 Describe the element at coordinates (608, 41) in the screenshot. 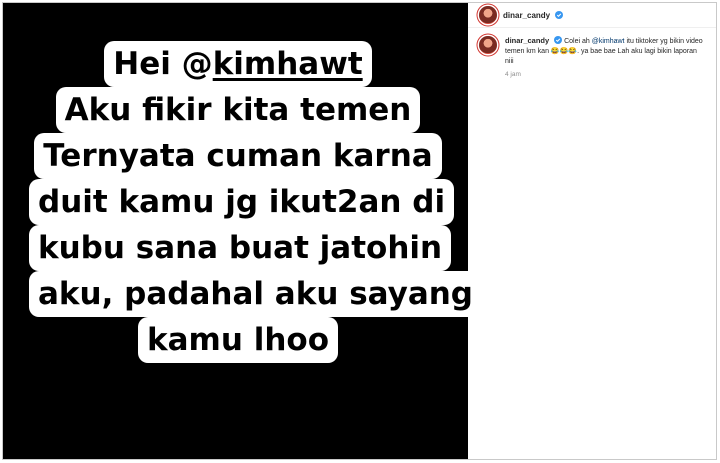

I see `mention-link: @kimhawt` at that location.